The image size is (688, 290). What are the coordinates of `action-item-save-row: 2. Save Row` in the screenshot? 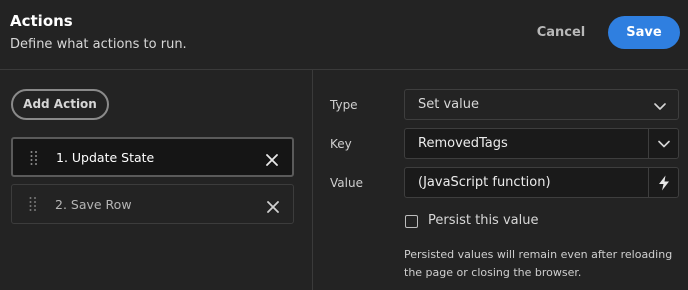 It's located at (152, 204).